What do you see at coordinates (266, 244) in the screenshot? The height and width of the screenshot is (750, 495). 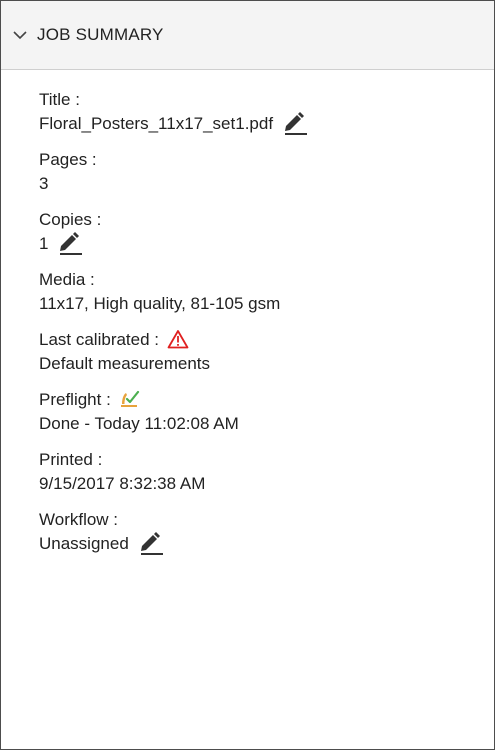 I see `copies-value-row: 1` at bounding box center [266, 244].